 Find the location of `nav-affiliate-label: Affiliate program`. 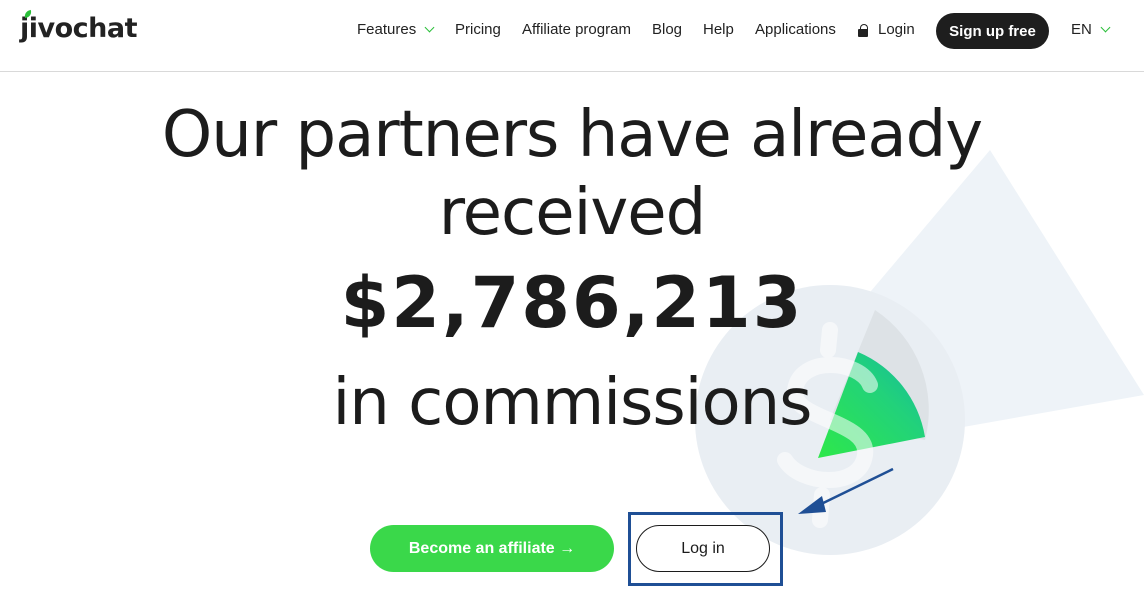

nav-affiliate-label: Affiliate program is located at coordinates (576, 29).